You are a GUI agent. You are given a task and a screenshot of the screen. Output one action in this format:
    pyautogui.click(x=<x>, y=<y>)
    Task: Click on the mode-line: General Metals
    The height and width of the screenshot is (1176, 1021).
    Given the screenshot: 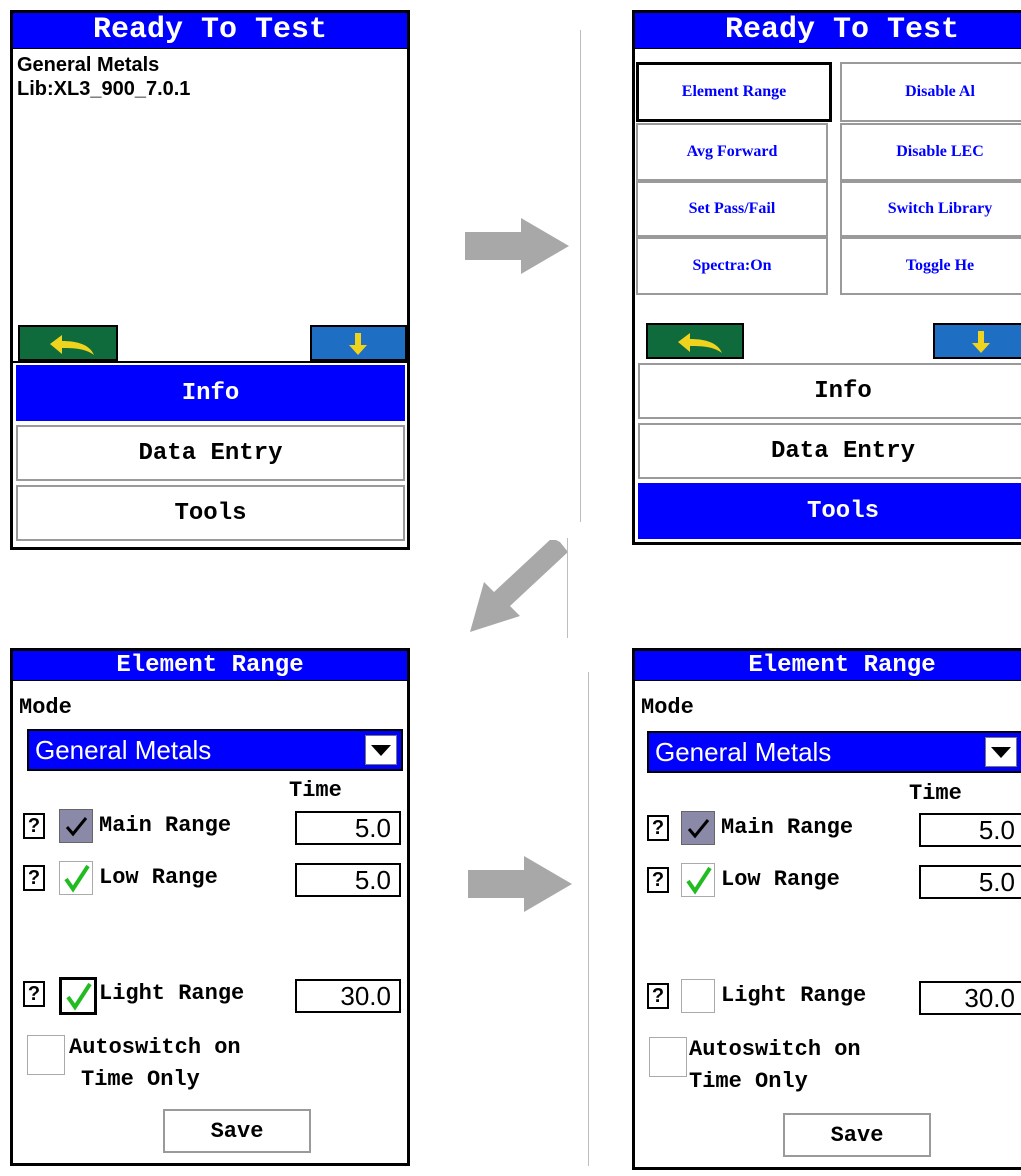 What is the action you would take?
    pyautogui.click(x=88, y=65)
    